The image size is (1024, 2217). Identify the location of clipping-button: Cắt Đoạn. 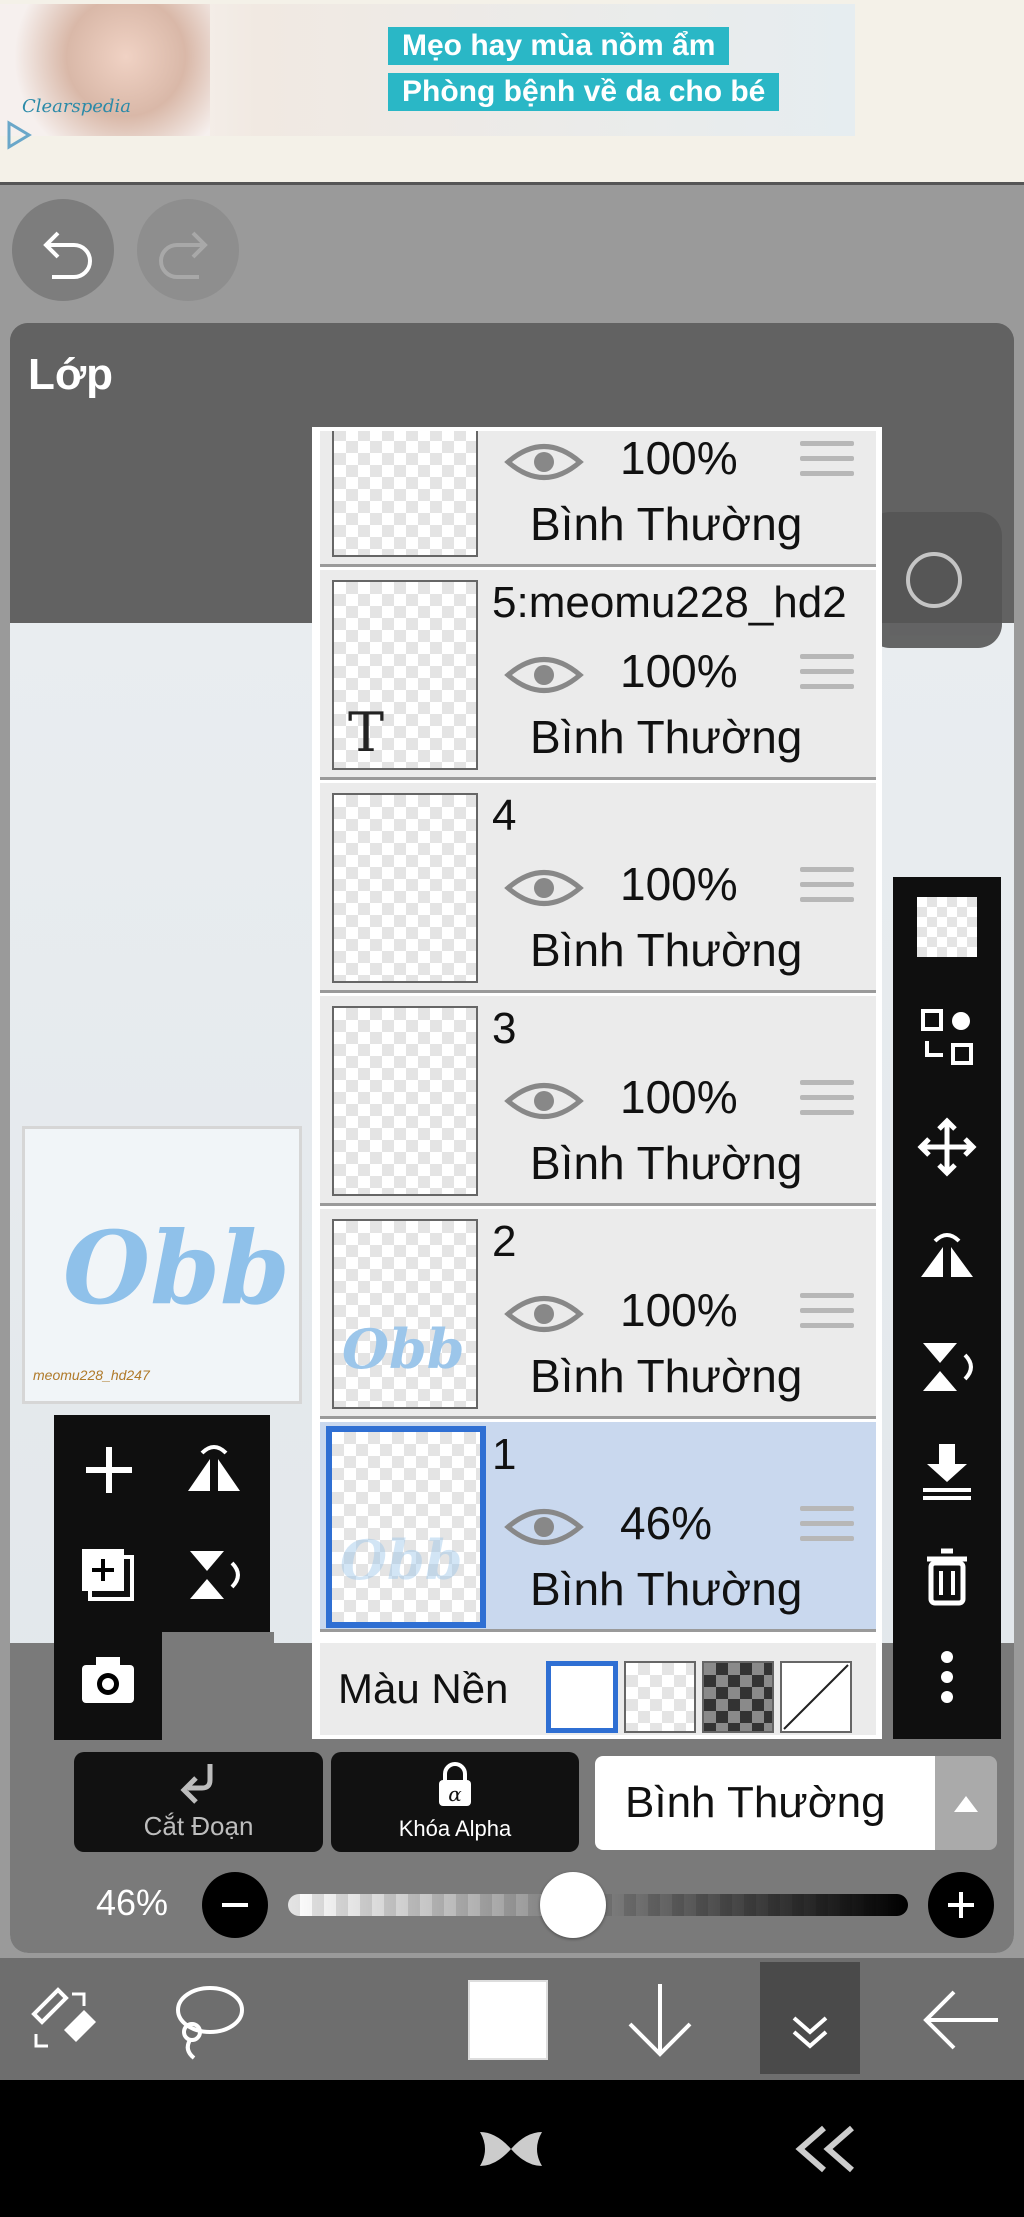
(198, 1802).